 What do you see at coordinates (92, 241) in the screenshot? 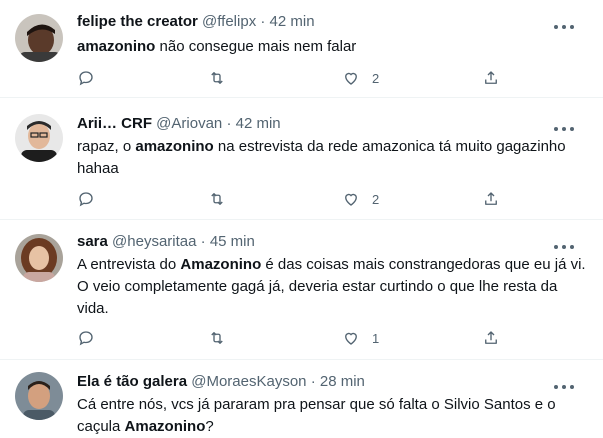
I see `display-name: sara` at bounding box center [92, 241].